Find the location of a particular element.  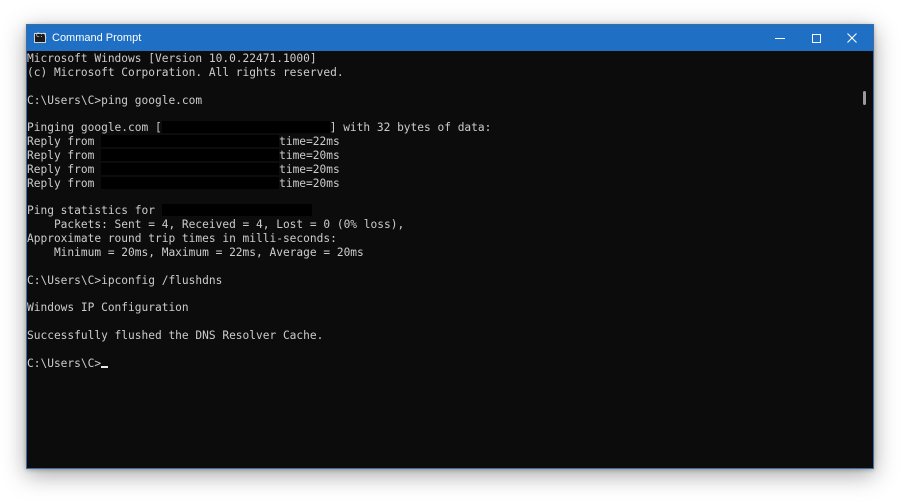

stats-prefix: Ping statistics for is located at coordinates (94, 211).